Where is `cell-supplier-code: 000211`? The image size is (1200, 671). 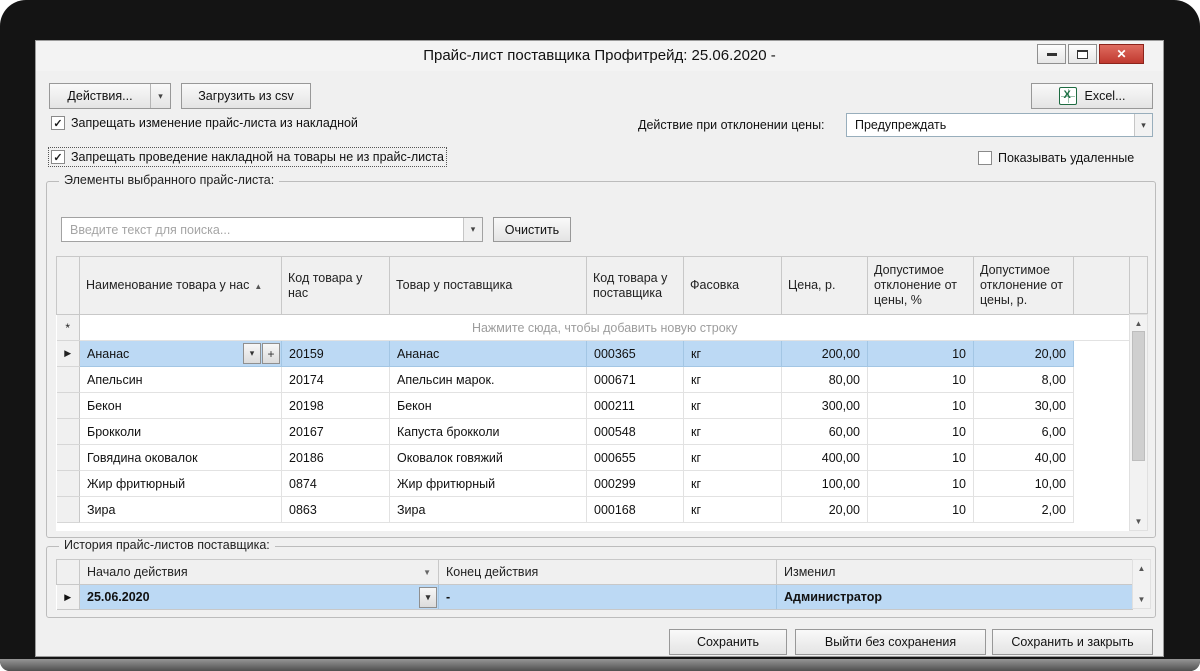
cell-supplier-code: 000211 is located at coordinates (635, 405).